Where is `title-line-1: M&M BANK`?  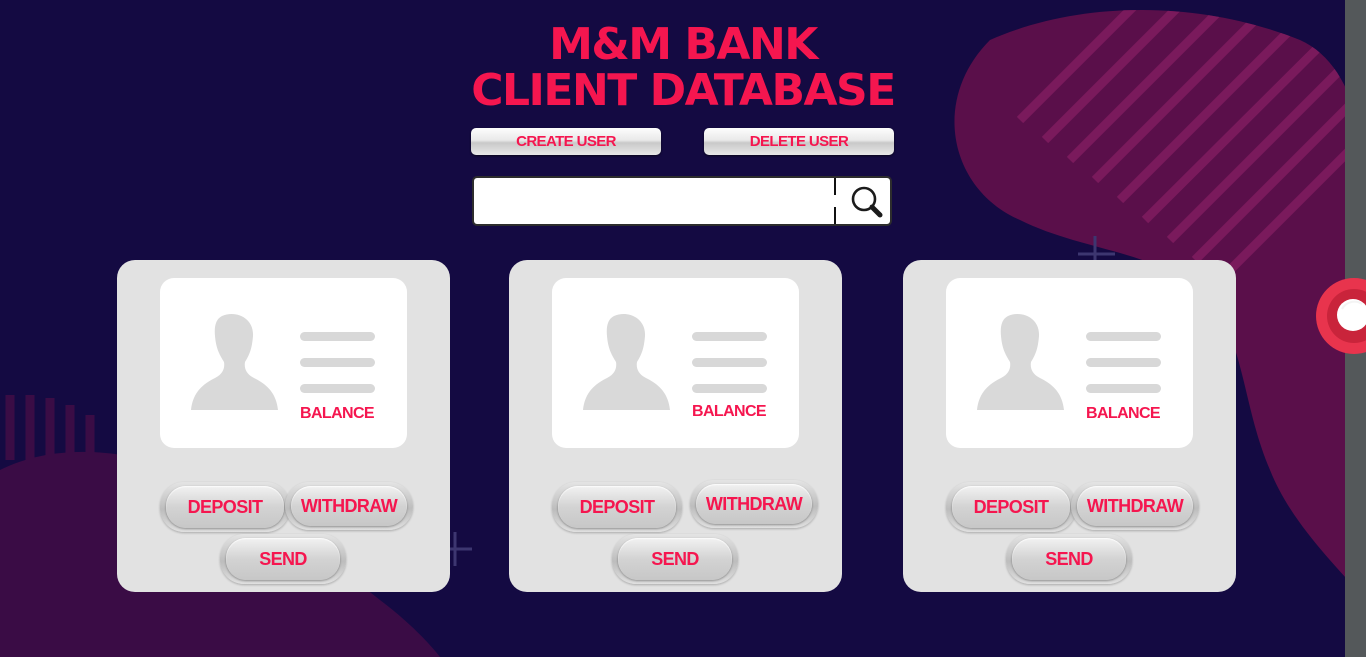 title-line-1: M&M BANK is located at coordinates (683, 44).